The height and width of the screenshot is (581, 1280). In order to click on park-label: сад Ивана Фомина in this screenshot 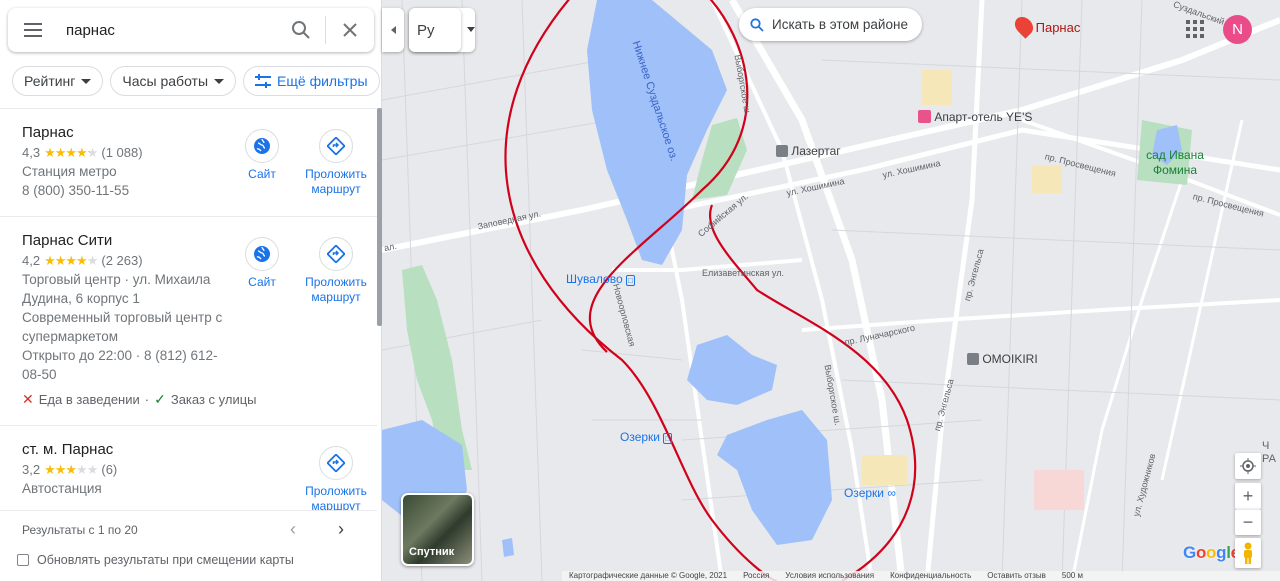, I will do `click(1175, 162)`.